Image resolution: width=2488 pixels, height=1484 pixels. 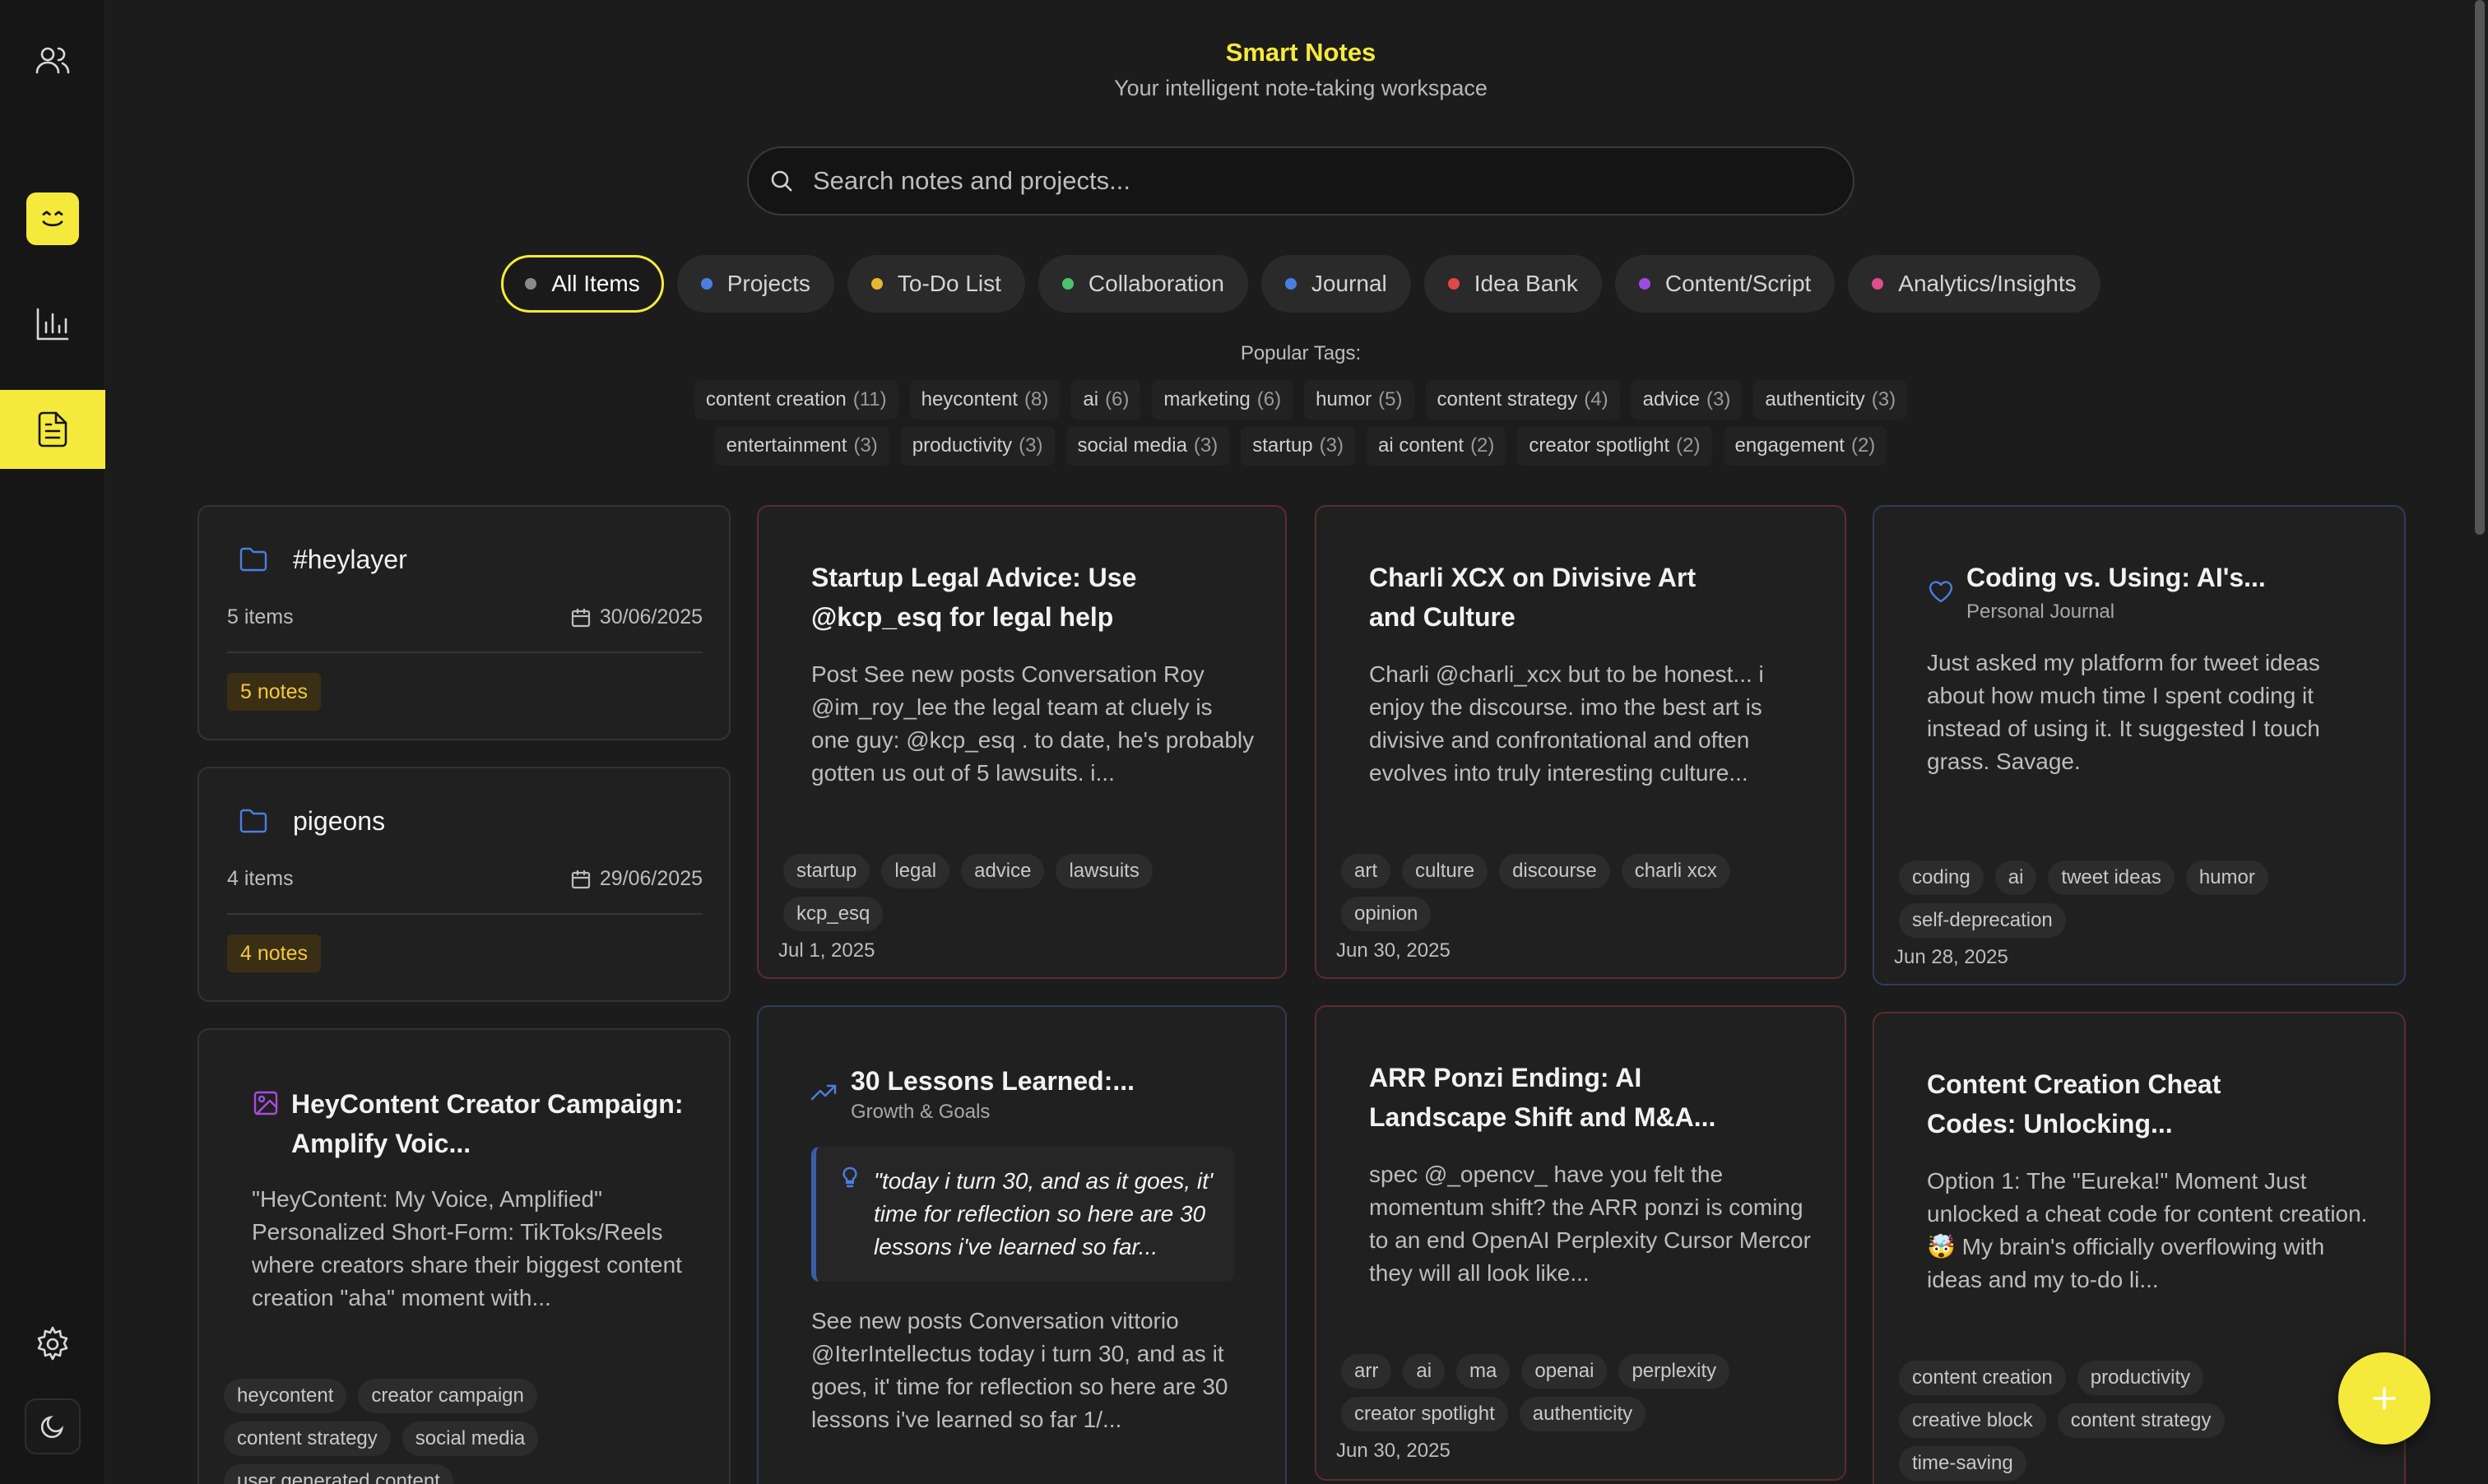 What do you see at coordinates (275, 953) in the screenshot?
I see `notes-count-badge: 4 notes` at bounding box center [275, 953].